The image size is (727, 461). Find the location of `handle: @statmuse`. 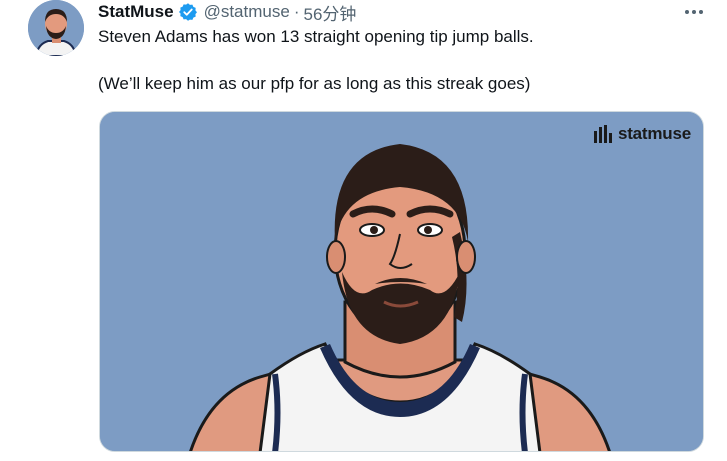

handle: @statmuse is located at coordinates (247, 12).